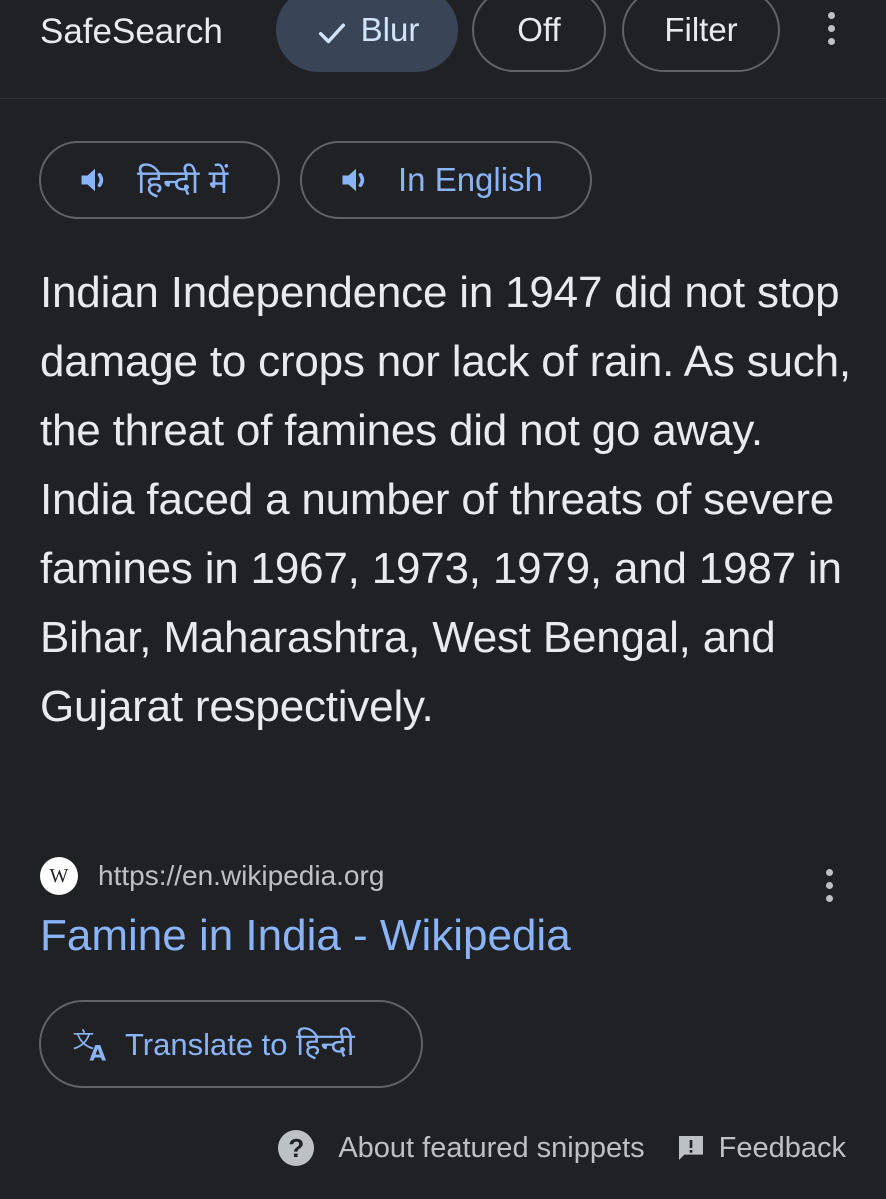  What do you see at coordinates (491, 1148) in the screenshot?
I see `about-featured-snippets-link: About featured snippets` at bounding box center [491, 1148].